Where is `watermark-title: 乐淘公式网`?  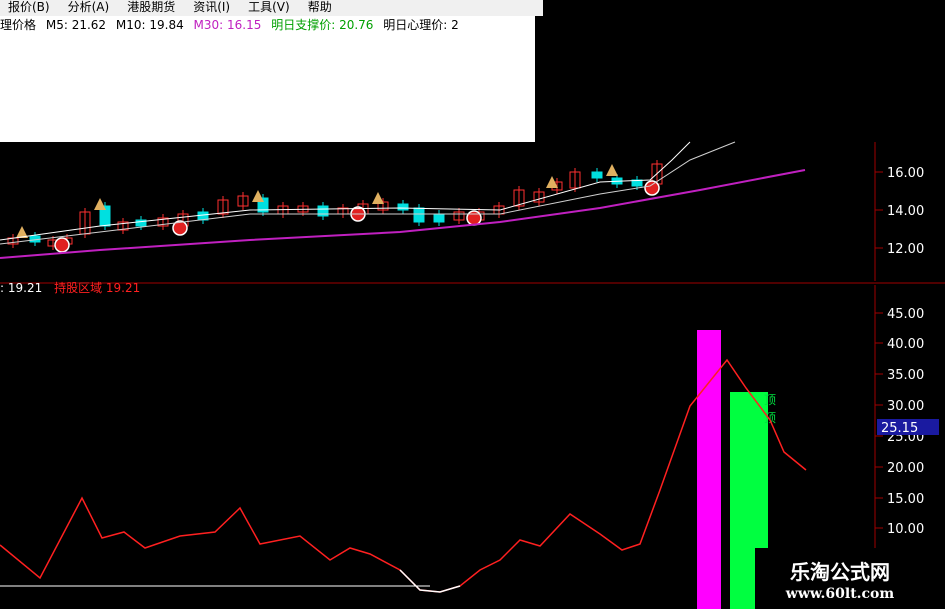
watermark-title: 乐淘公式网 is located at coordinates (840, 572).